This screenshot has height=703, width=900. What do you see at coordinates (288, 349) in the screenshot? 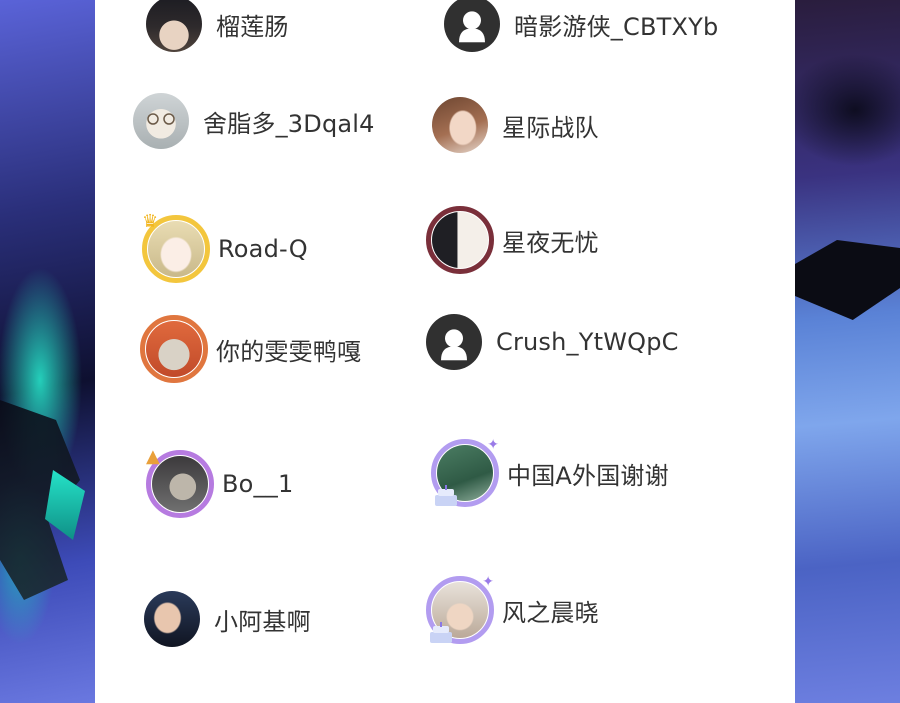
I see `user-name: 你的雯雯鸭嘎` at bounding box center [288, 349].